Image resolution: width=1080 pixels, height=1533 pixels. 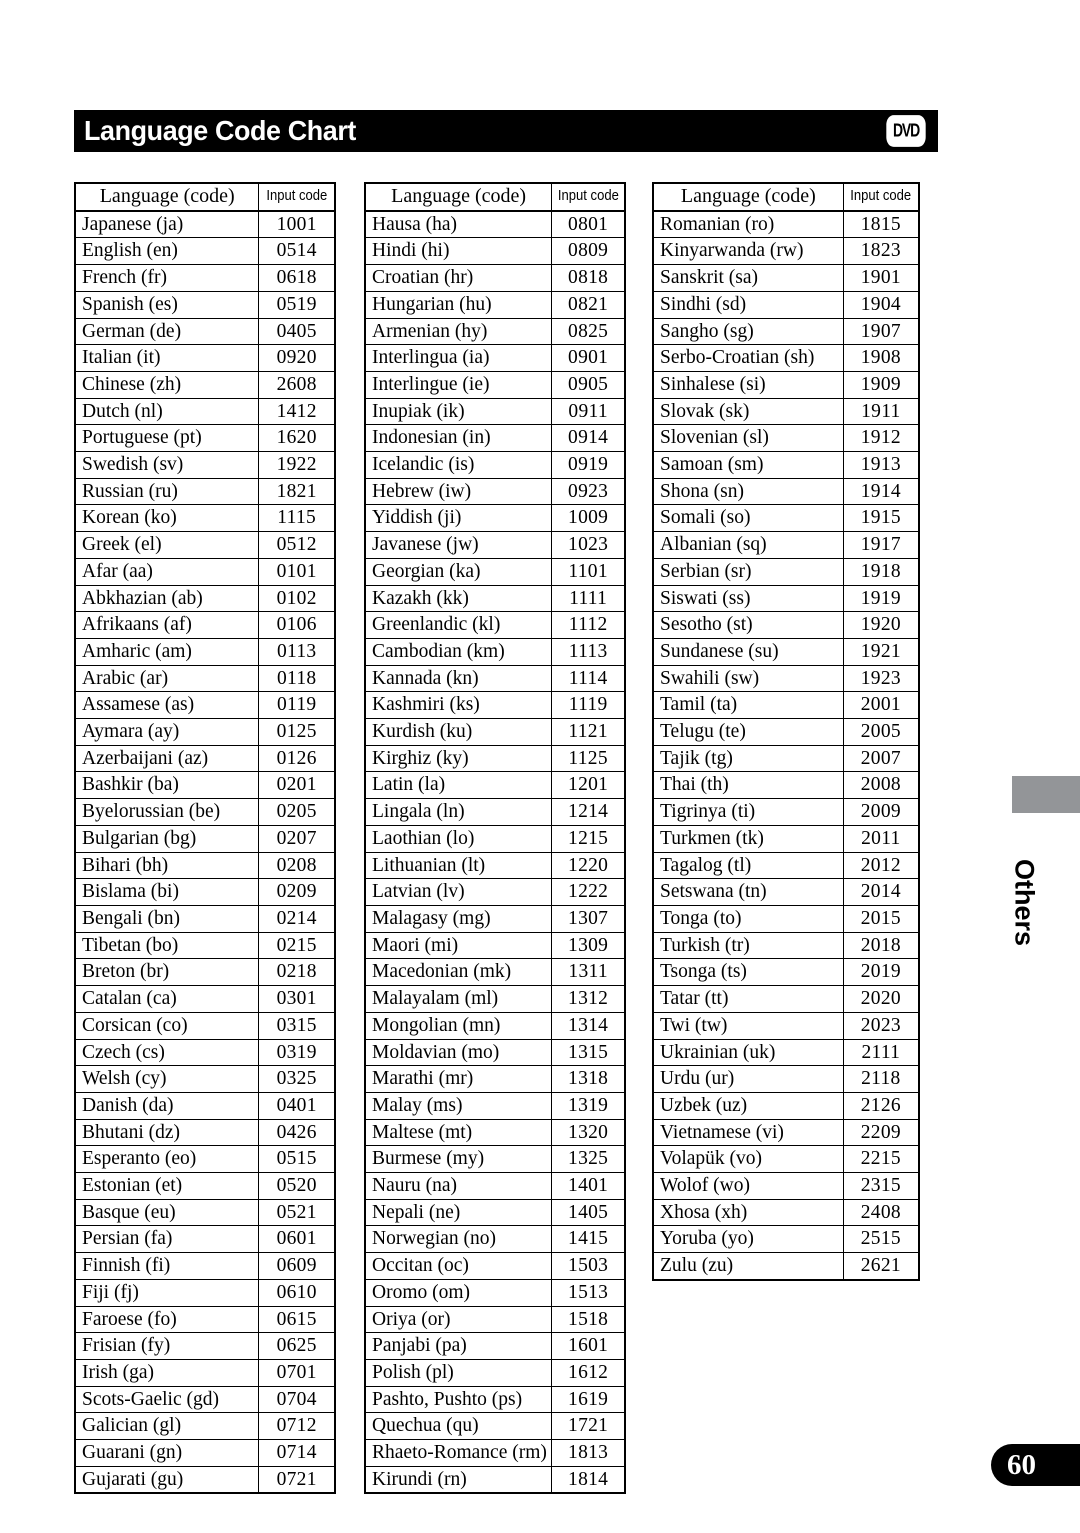 What do you see at coordinates (205, 491) in the screenshot?
I see `table-row: Russian (ru) 1821` at bounding box center [205, 491].